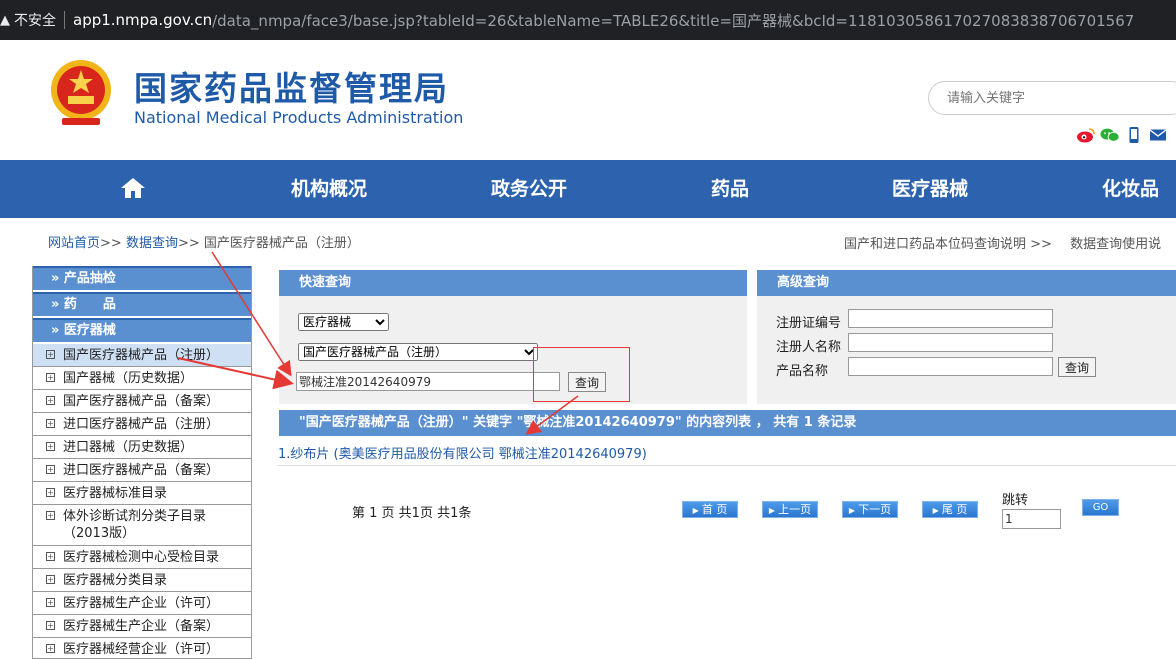  What do you see at coordinates (795, 509) in the screenshot?
I see `prev-page-label: 上一页` at bounding box center [795, 509].